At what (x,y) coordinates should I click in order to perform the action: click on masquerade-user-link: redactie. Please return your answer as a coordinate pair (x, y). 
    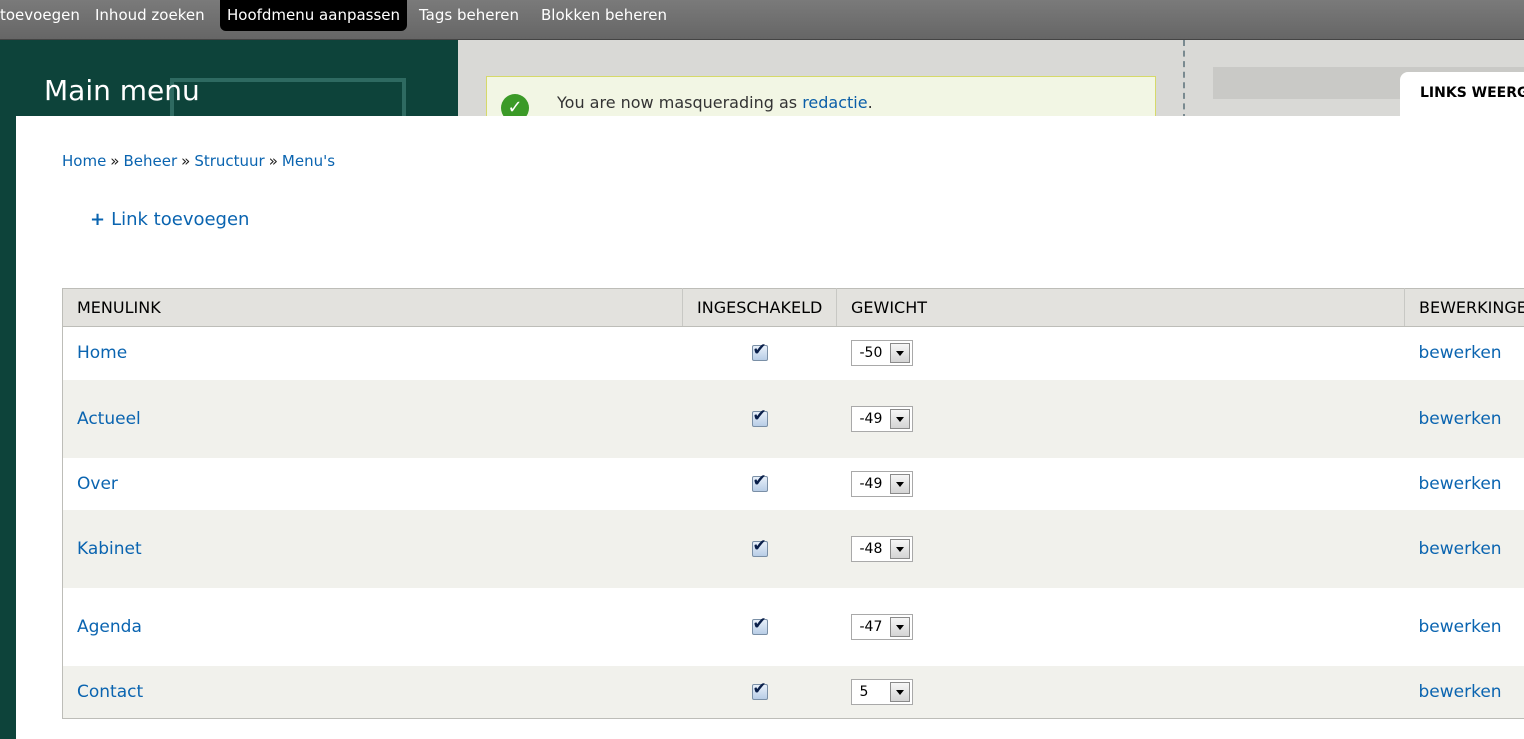
    Looking at the image, I should click on (834, 102).